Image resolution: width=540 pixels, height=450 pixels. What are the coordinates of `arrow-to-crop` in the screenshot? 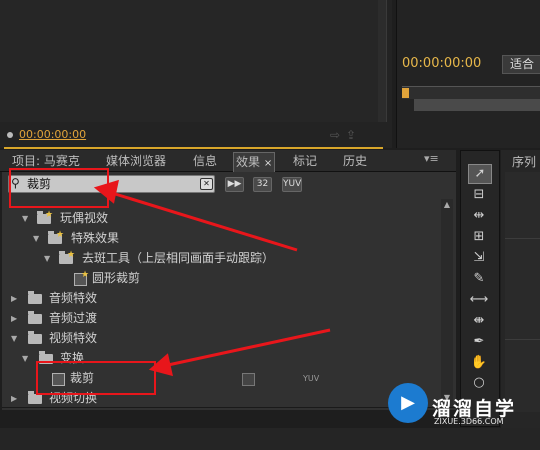 It's located at (249, 347).